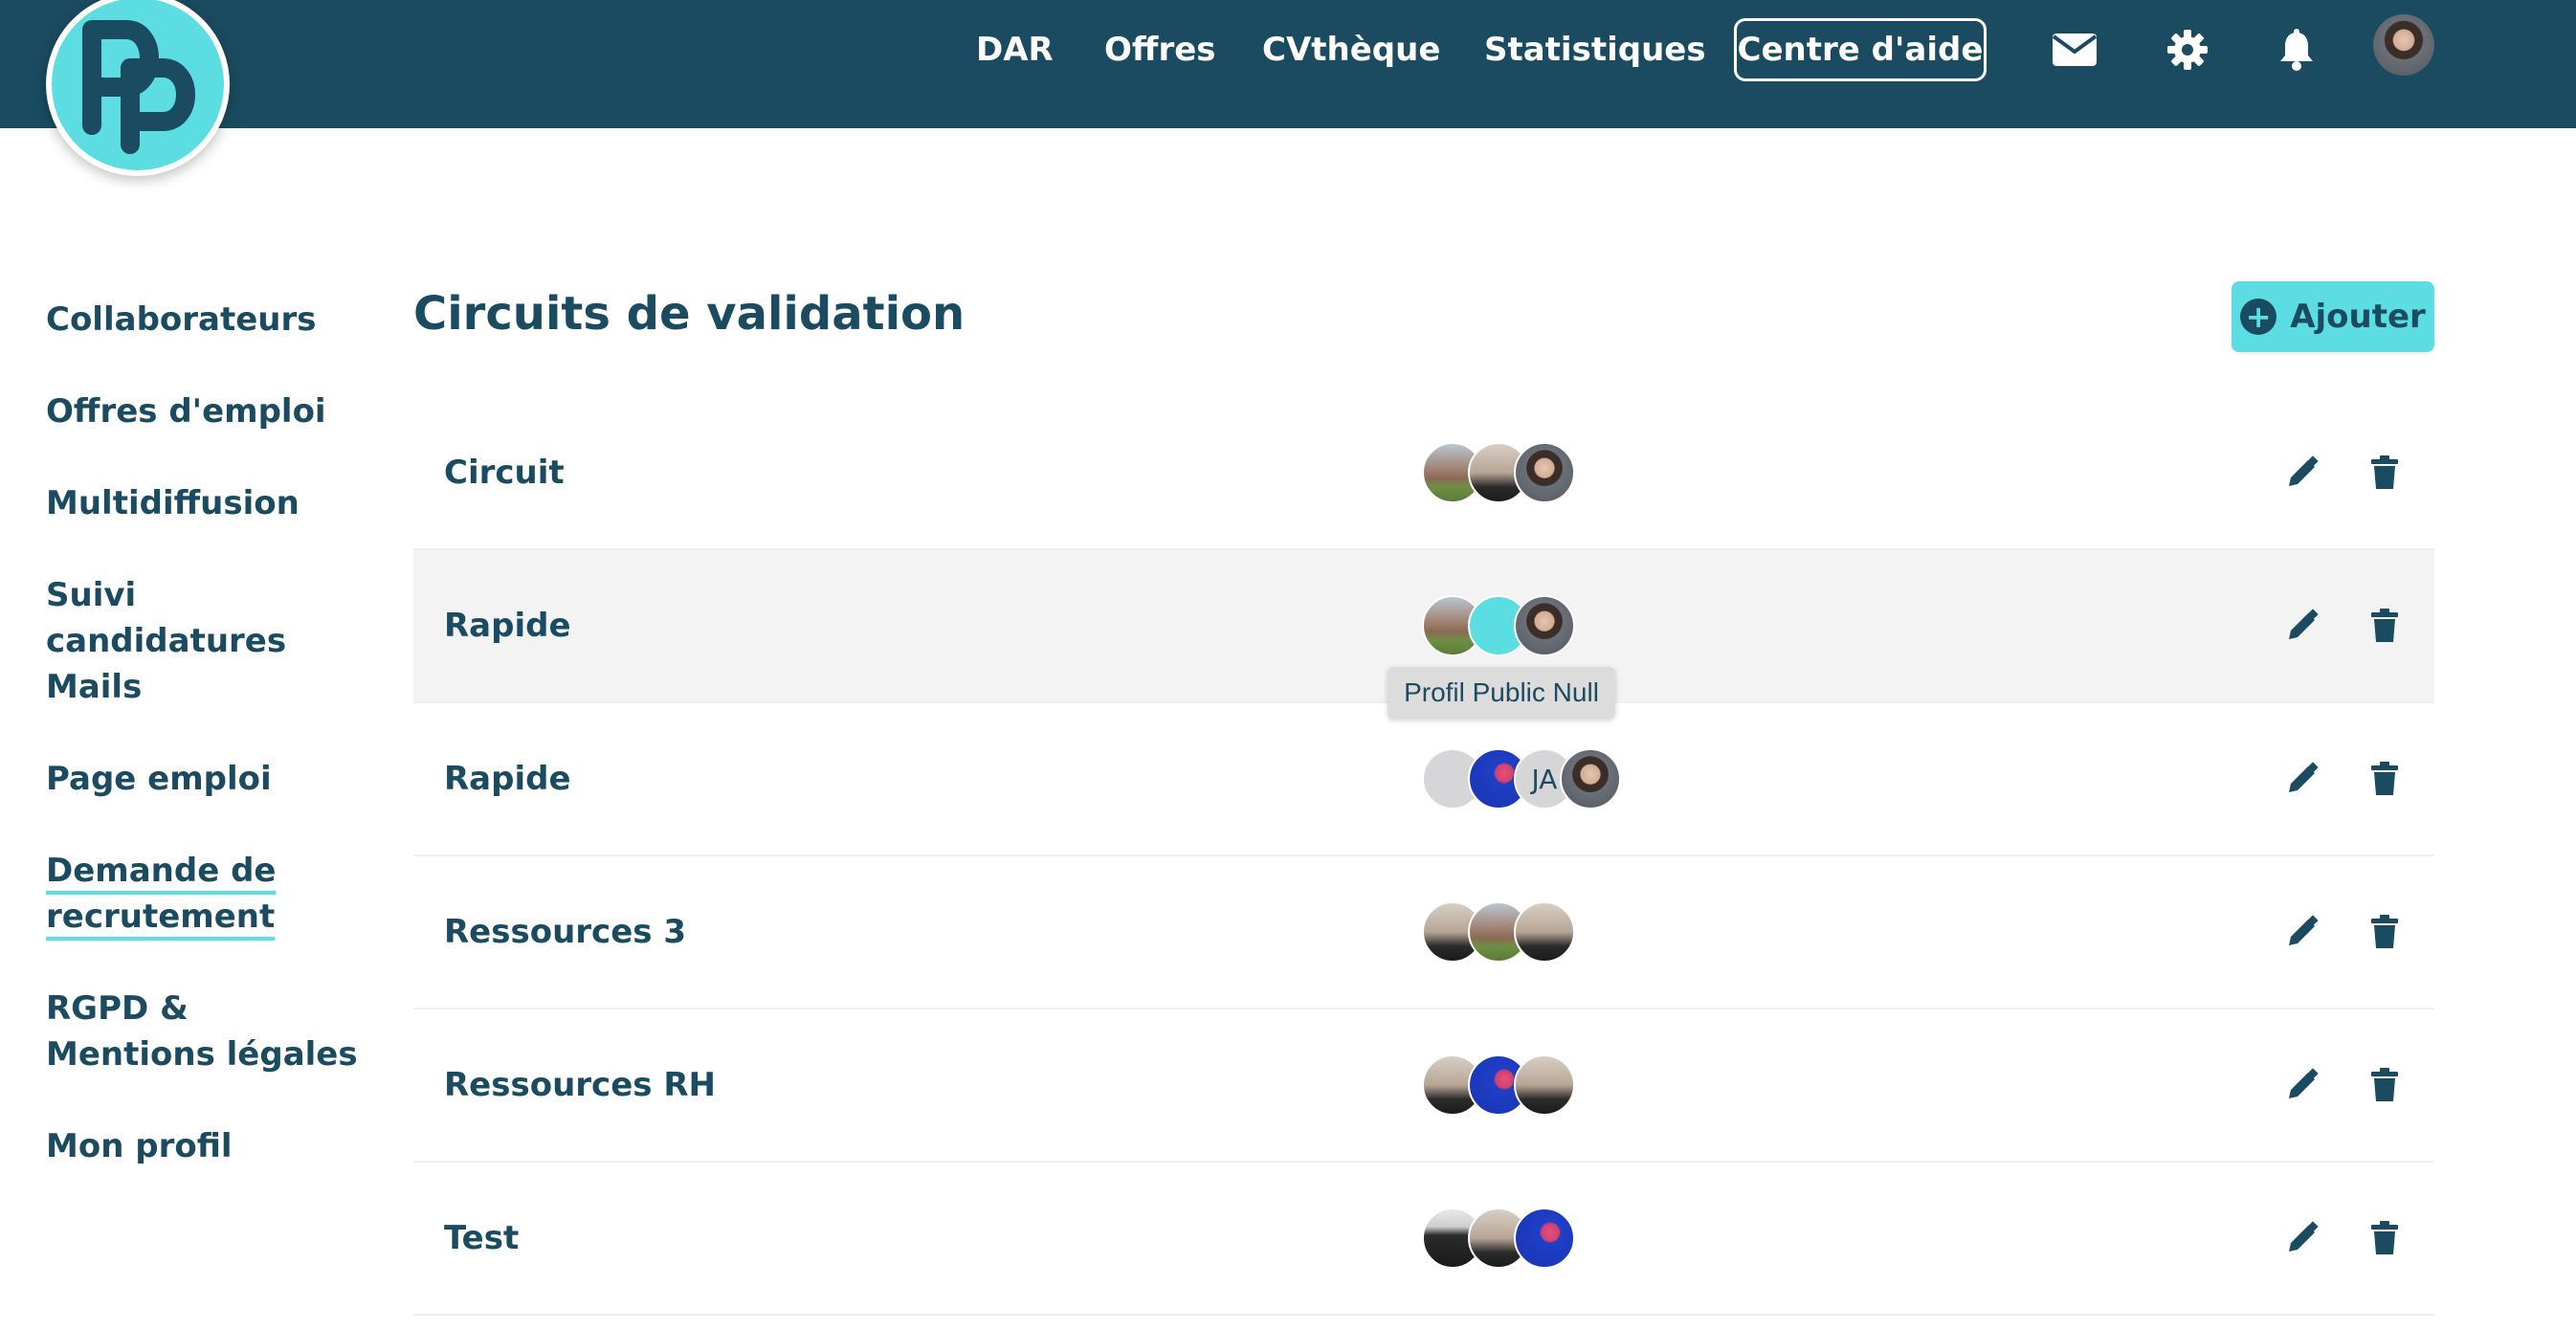 This screenshot has width=2576, height=1330. Describe the element at coordinates (204, 618) in the screenshot. I see `sidebar-item-suivi-candidatures: Suivi candidatures` at that location.